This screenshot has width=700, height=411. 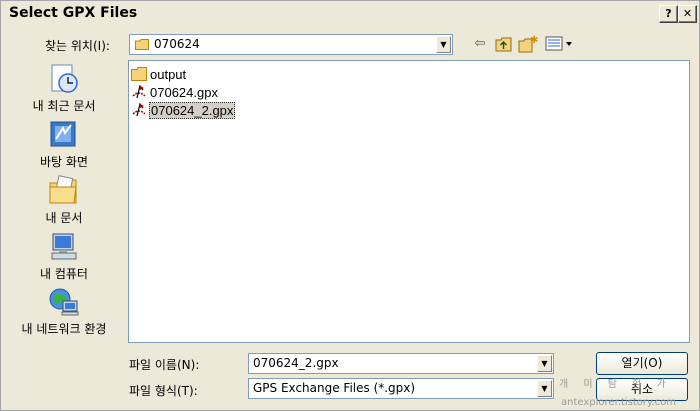 I want to click on list-item-folder: output, so click(x=159, y=75).